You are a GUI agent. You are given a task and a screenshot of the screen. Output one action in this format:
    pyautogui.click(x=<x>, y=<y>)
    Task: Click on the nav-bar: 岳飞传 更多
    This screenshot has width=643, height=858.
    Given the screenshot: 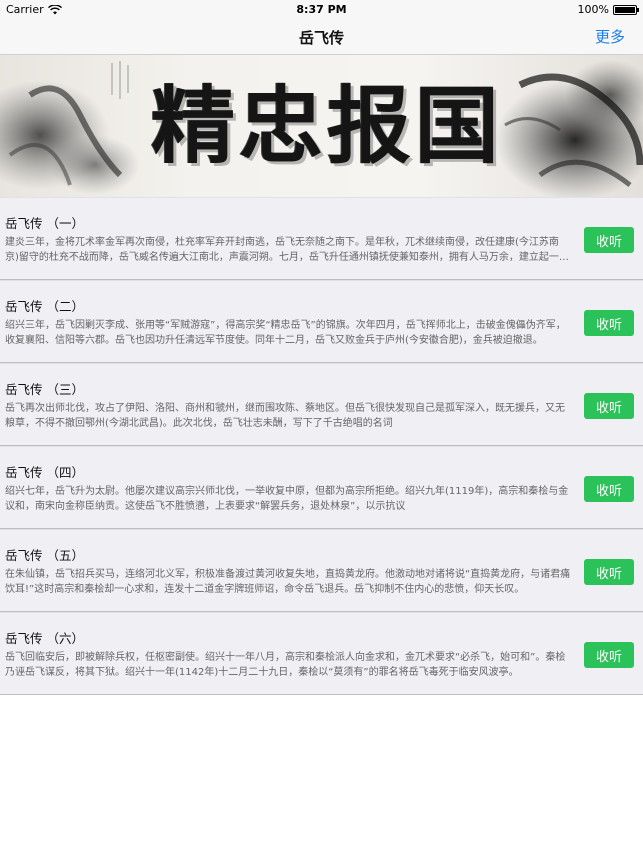 What is the action you would take?
    pyautogui.click(x=321, y=37)
    